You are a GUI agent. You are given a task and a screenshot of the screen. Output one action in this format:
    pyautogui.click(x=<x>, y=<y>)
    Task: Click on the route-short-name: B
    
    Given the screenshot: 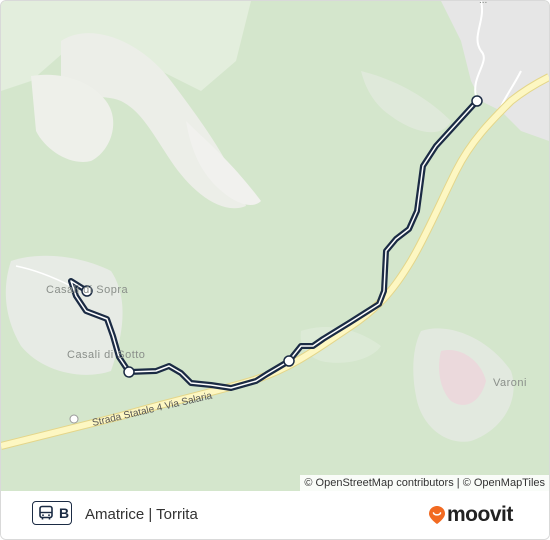 What is the action you would take?
    pyautogui.click(x=64, y=513)
    